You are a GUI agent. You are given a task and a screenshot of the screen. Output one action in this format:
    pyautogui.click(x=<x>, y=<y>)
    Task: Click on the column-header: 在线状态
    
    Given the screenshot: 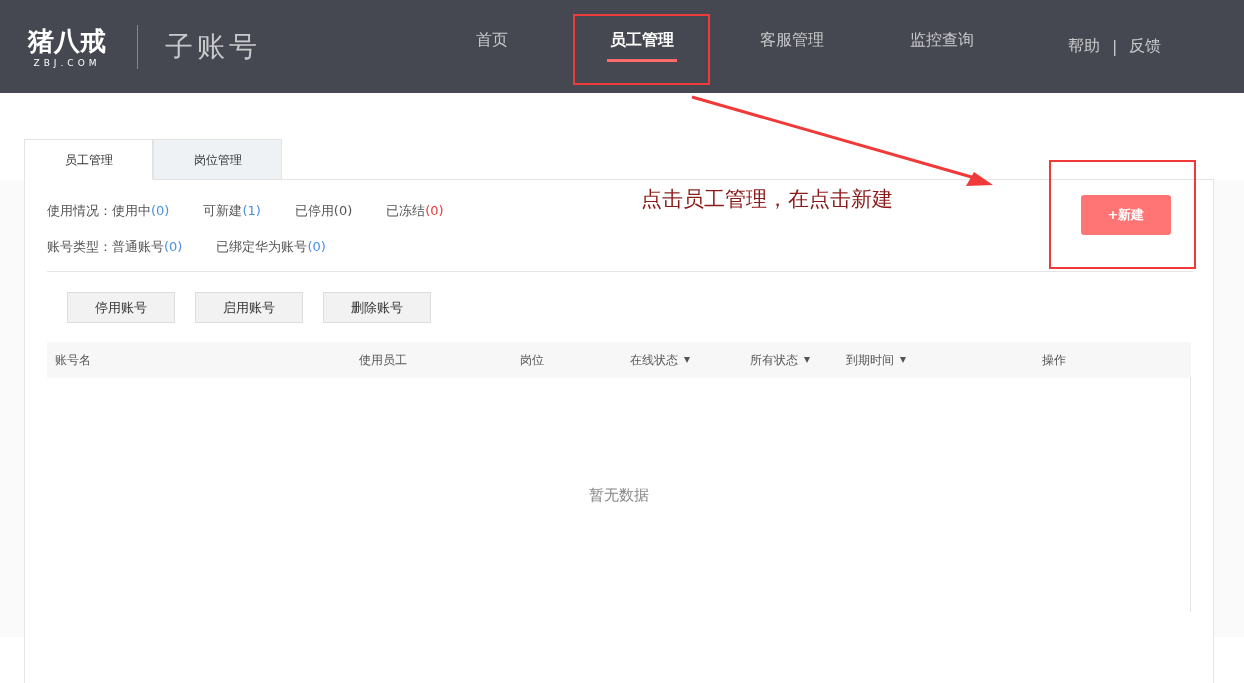 What is the action you would take?
    pyautogui.click(x=654, y=360)
    